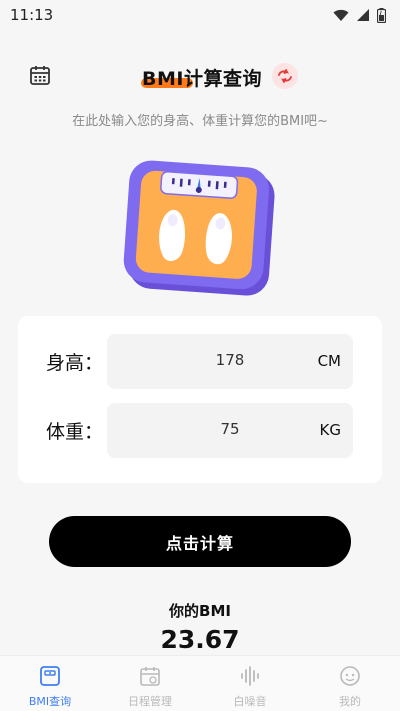  I want to click on refresh-icon, so click(285, 76).